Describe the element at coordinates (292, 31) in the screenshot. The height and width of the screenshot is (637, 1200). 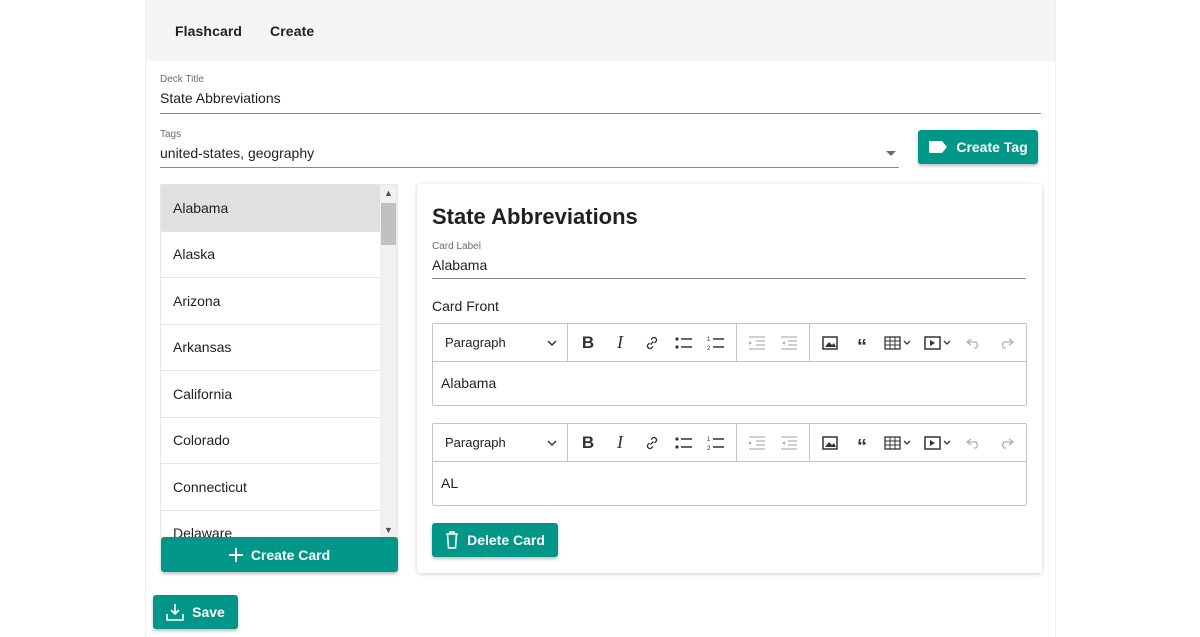
I see `nav-create: Create` at that location.